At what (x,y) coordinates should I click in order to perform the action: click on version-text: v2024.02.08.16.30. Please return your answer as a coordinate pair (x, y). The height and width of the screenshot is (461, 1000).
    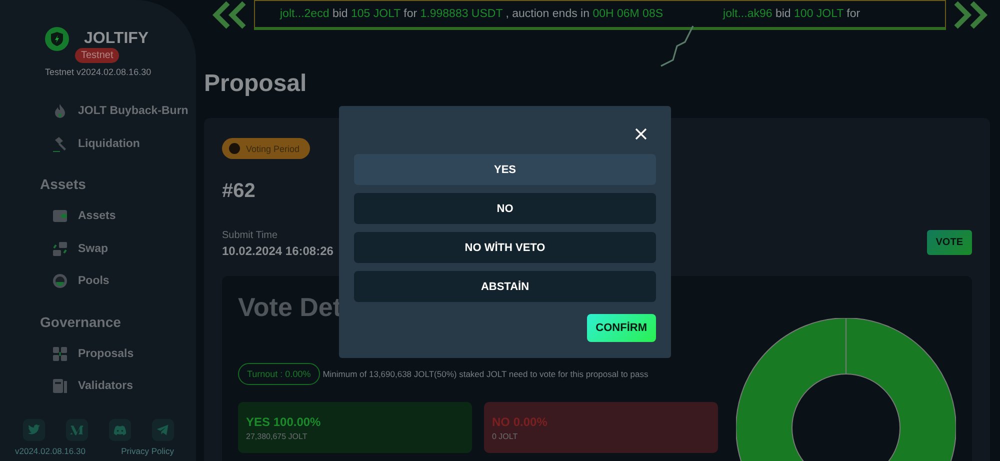
    Looking at the image, I should click on (50, 451).